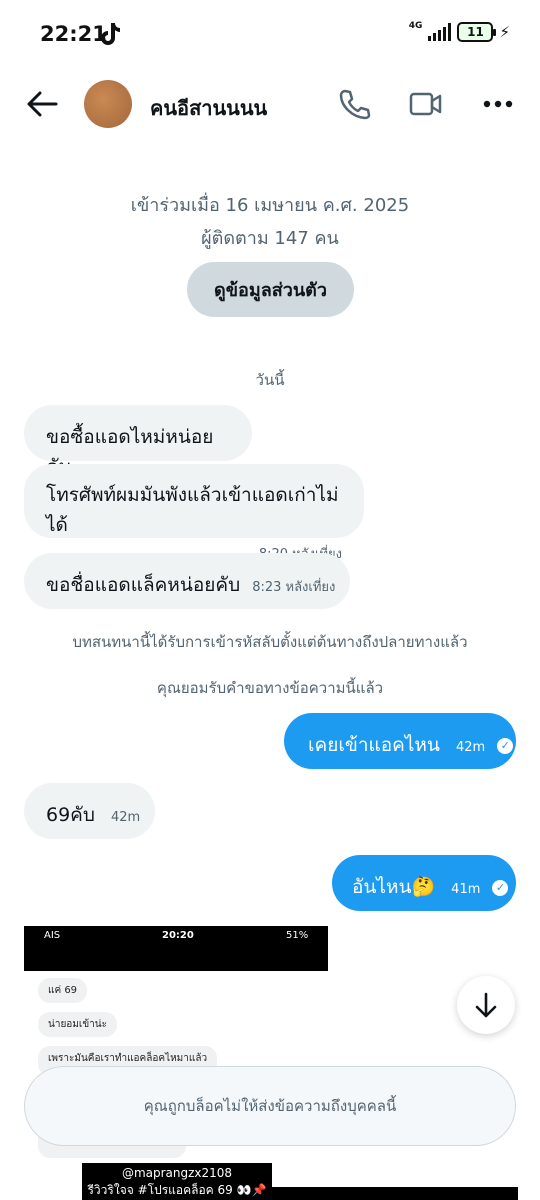 The image size is (540, 1200). Describe the element at coordinates (208, 108) in the screenshot. I see `page-title: คนอีสานนนน` at that location.